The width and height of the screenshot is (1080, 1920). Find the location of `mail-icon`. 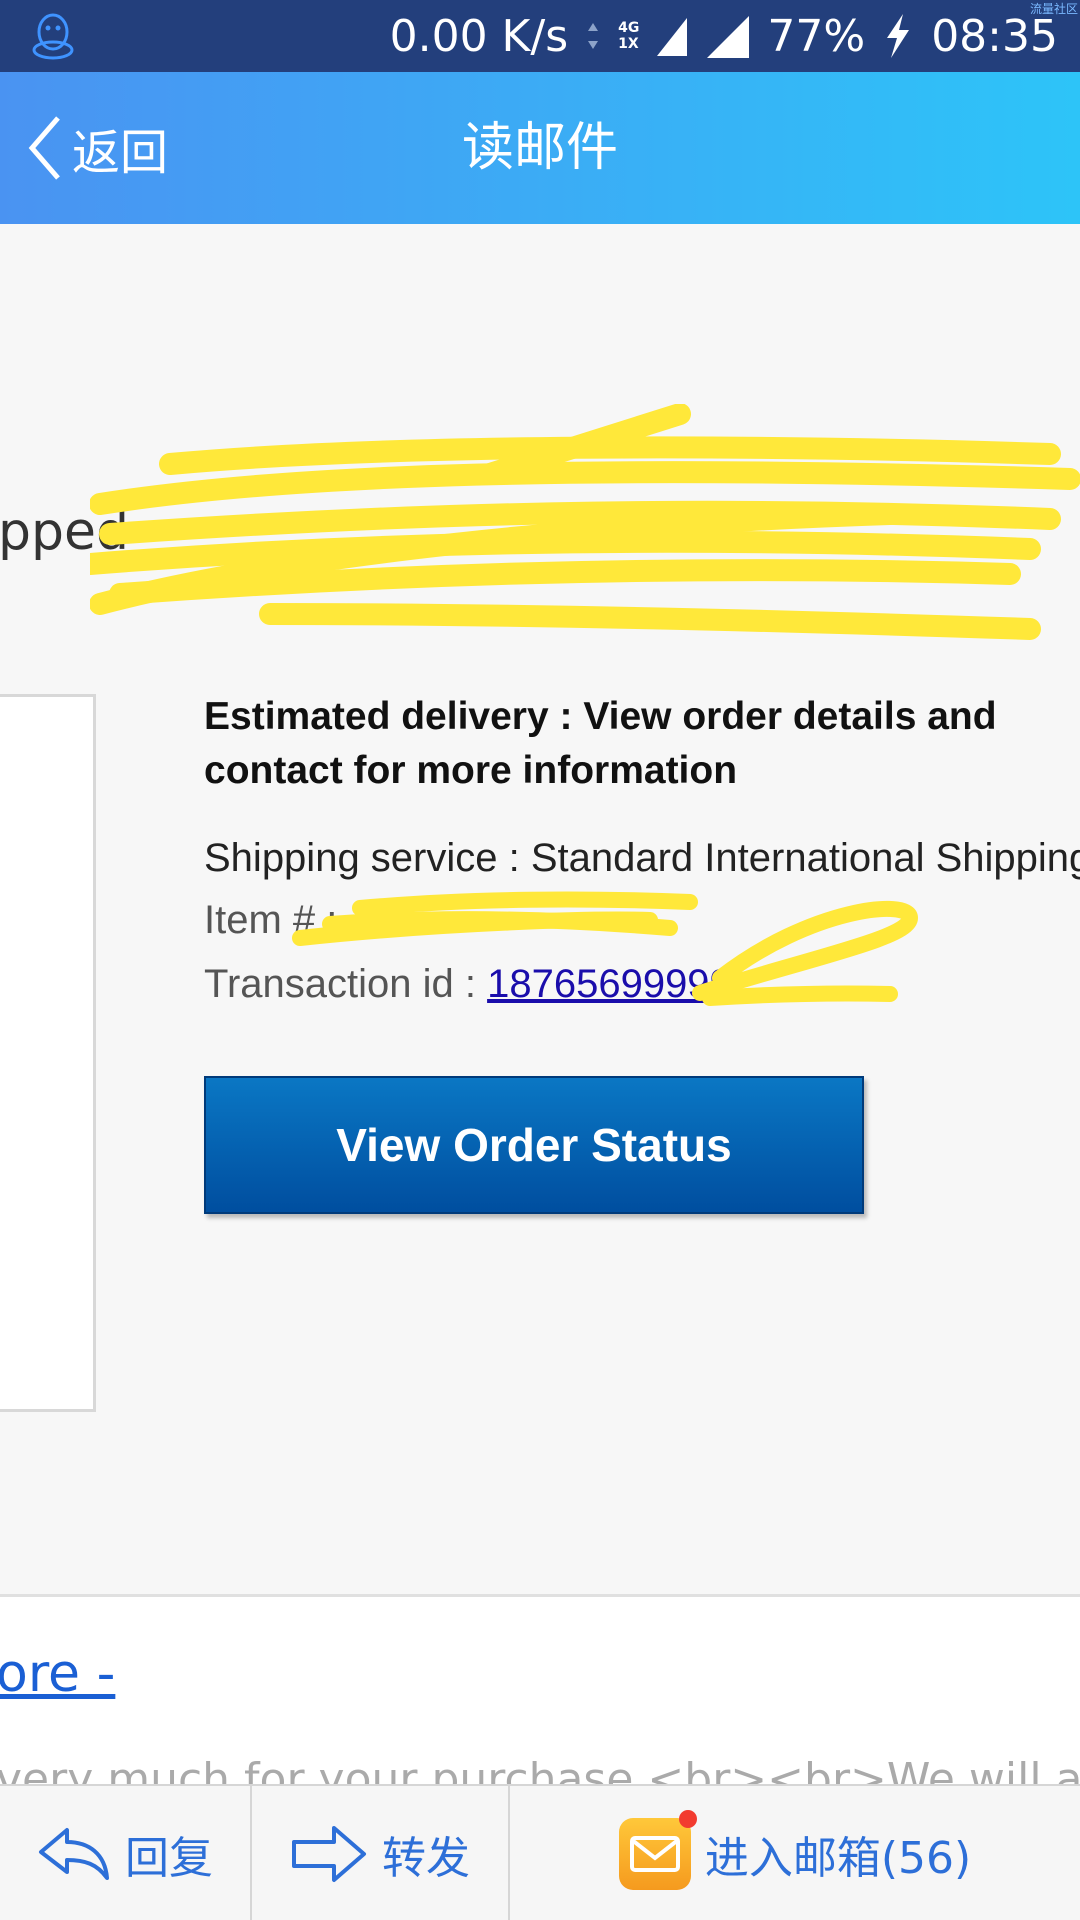

mail-icon is located at coordinates (657, 1850).